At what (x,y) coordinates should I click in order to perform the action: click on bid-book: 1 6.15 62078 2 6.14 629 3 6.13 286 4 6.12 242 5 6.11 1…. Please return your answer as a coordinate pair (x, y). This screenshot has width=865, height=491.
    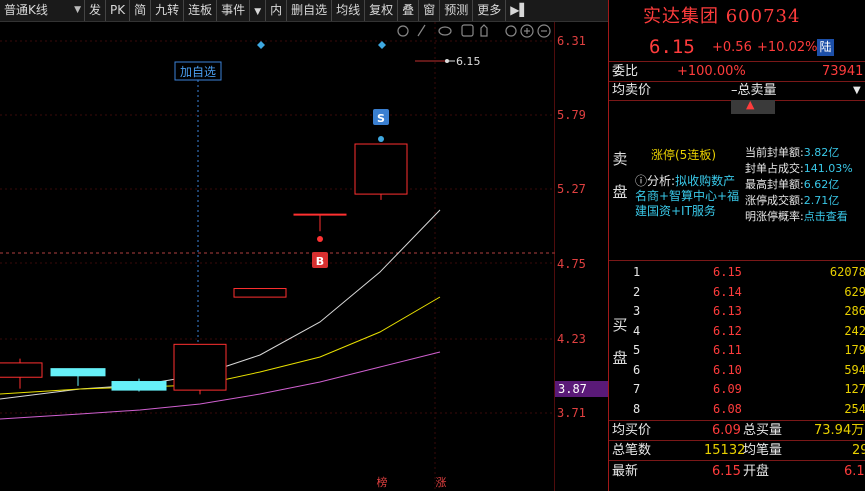
    Looking at the image, I should click on (737, 341).